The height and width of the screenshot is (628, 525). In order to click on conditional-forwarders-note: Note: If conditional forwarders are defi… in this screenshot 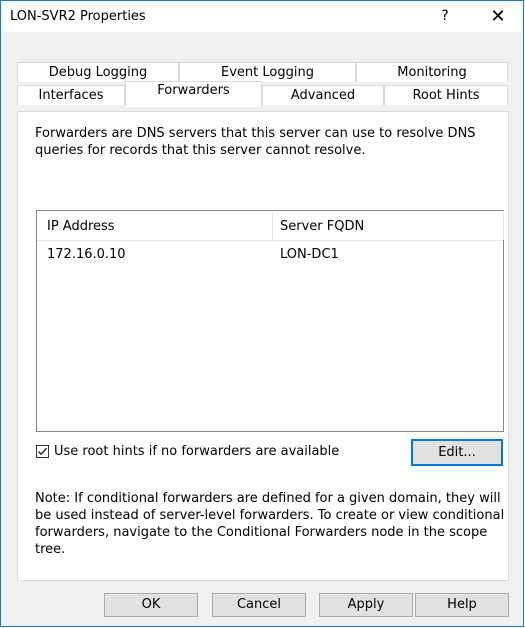, I will do `click(270, 524)`.